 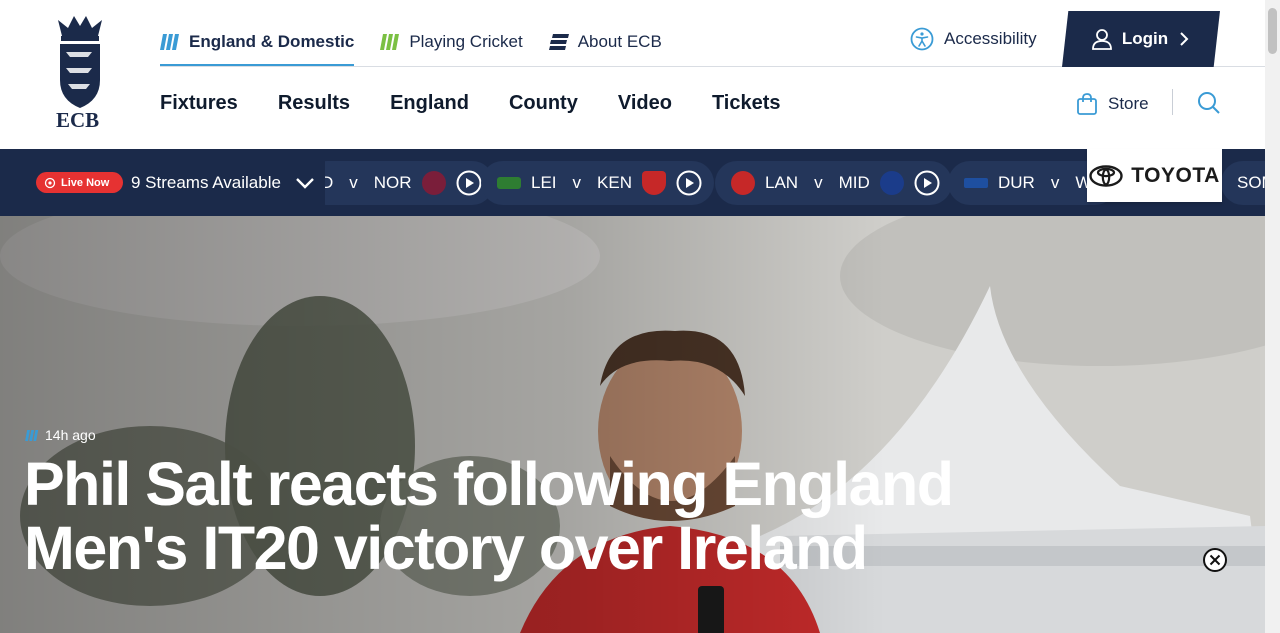 I want to click on streams-dropdown-toggle, so click(x=305, y=183).